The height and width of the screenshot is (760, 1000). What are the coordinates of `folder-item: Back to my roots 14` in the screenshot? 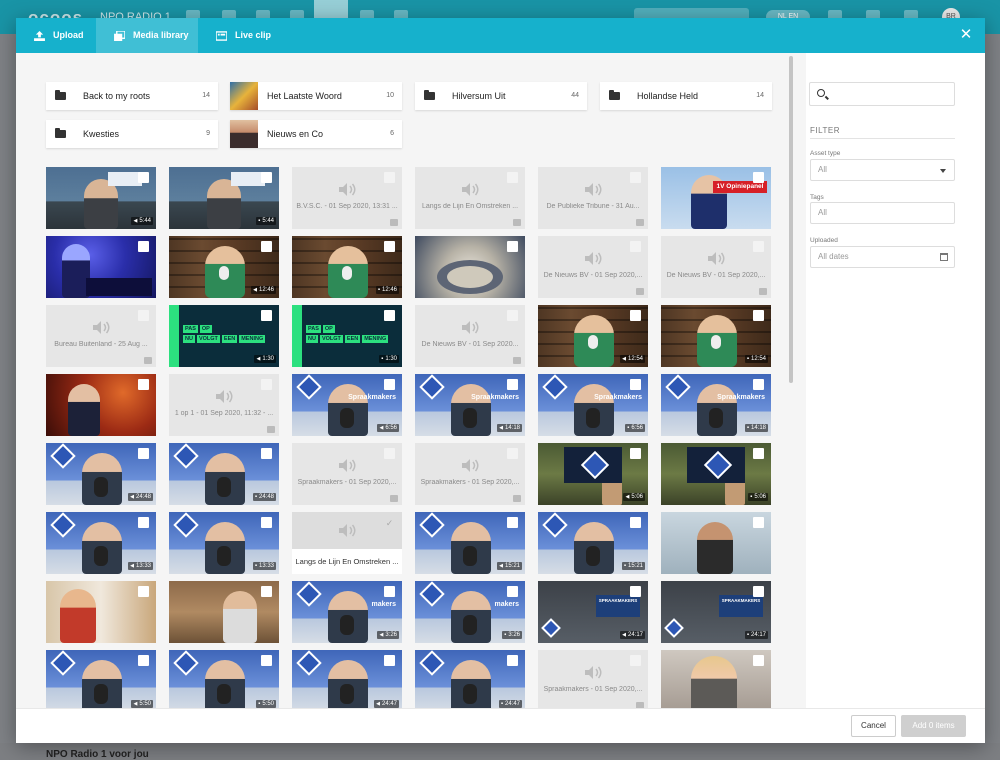 It's located at (132, 96).